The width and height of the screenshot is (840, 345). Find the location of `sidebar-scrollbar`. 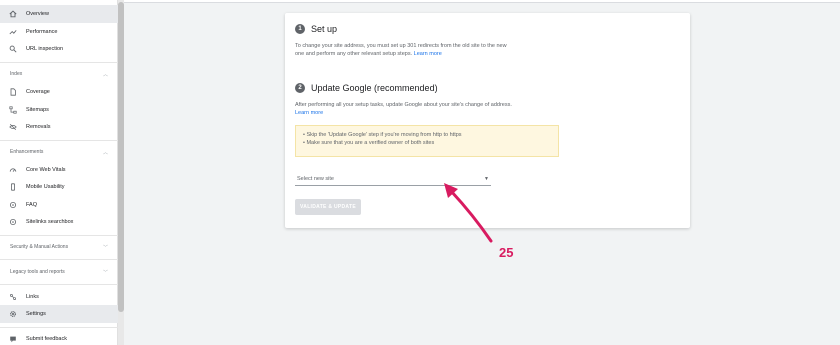

sidebar-scrollbar is located at coordinates (121, 172).